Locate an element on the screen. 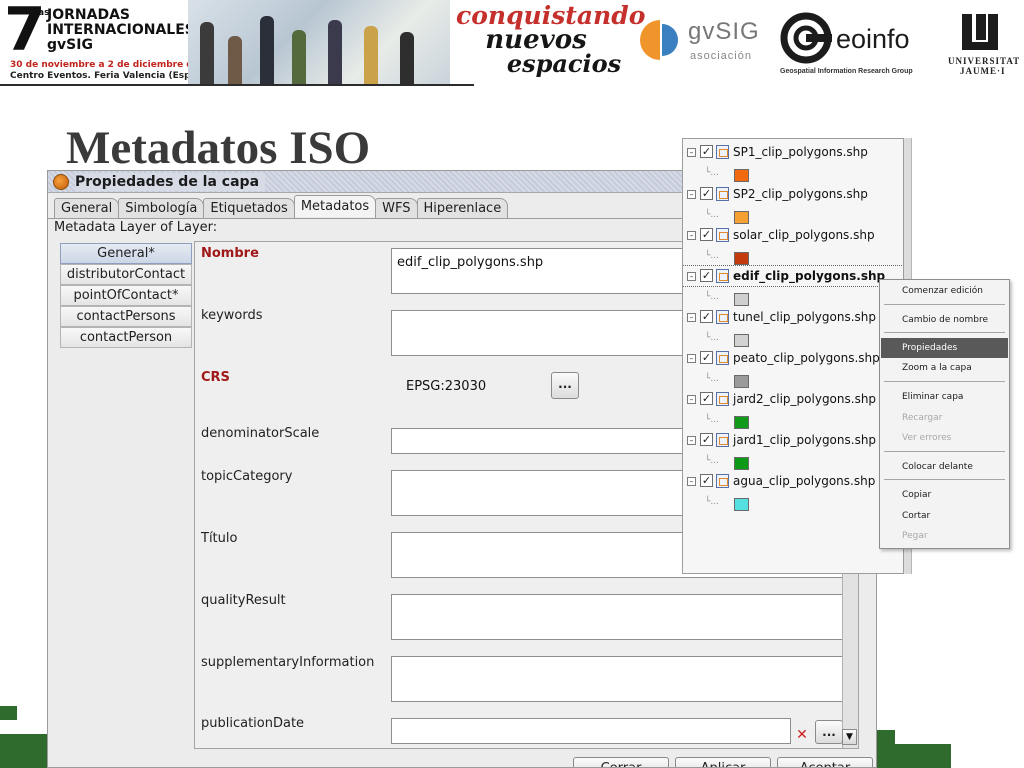  layer-name: jard1_clip_polygons.shp is located at coordinates (805, 440).